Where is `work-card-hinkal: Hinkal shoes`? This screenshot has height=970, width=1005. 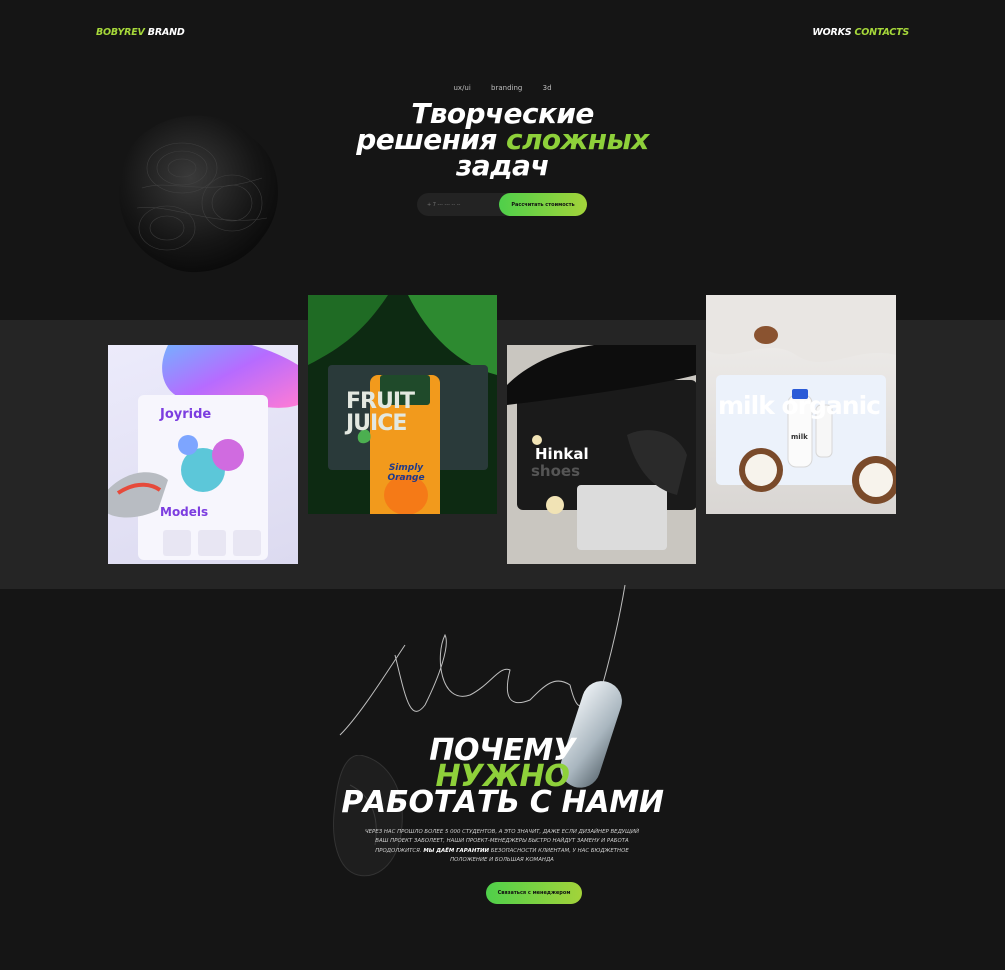
work-card-hinkal: Hinkal shoes is located at coordinates (601, 454).